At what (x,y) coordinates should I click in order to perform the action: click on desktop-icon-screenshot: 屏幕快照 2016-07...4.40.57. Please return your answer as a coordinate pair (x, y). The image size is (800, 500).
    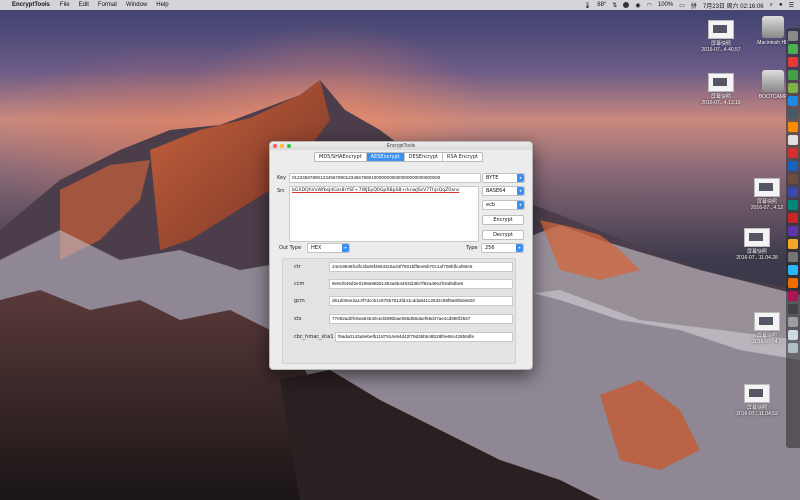
    Looking at the image, I should click on (721, 36).